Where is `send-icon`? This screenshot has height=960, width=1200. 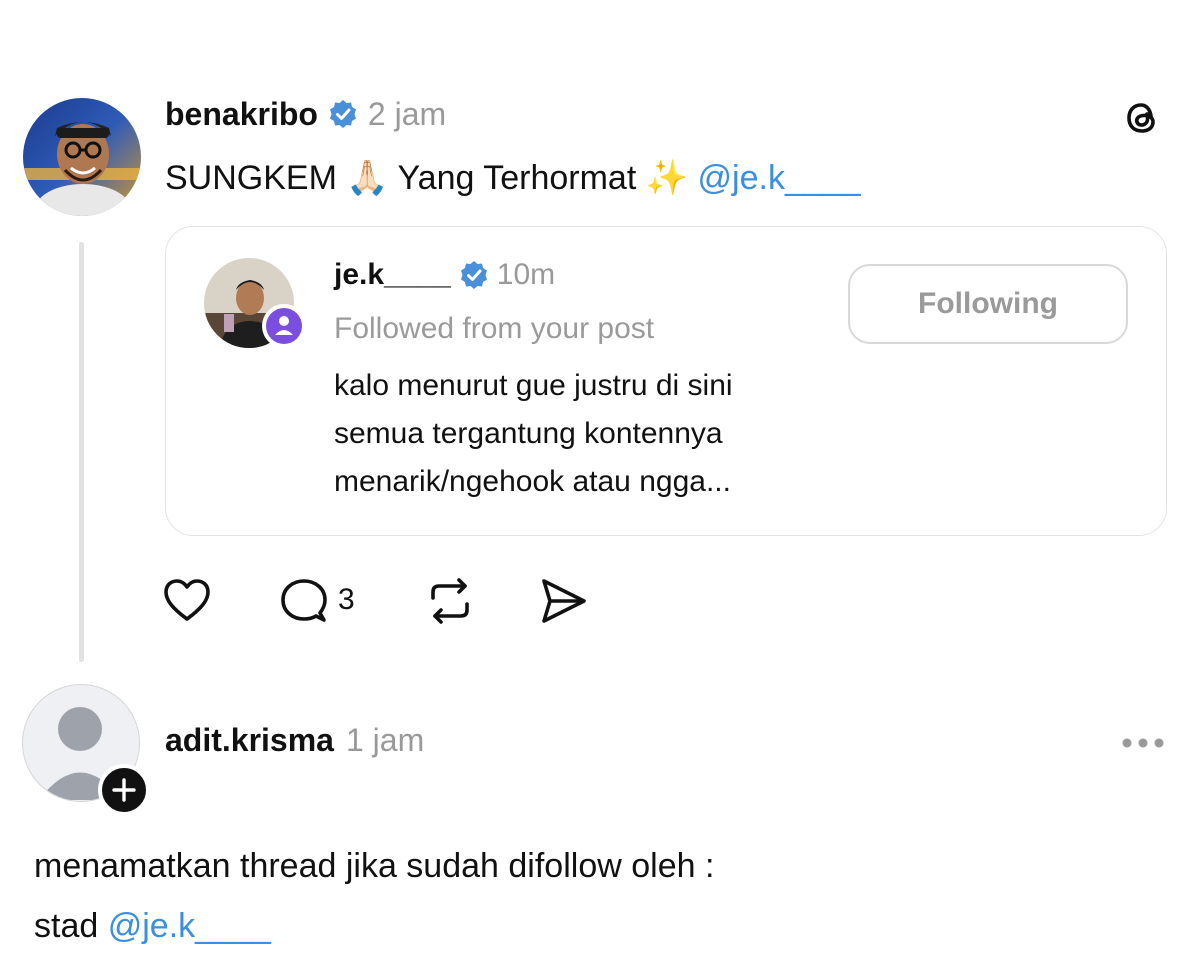 send-icon is located at coordinates (564, 601).